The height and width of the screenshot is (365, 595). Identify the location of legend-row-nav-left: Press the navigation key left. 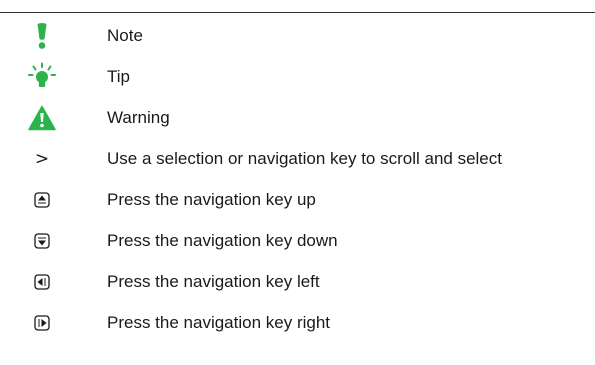
(297, 282).